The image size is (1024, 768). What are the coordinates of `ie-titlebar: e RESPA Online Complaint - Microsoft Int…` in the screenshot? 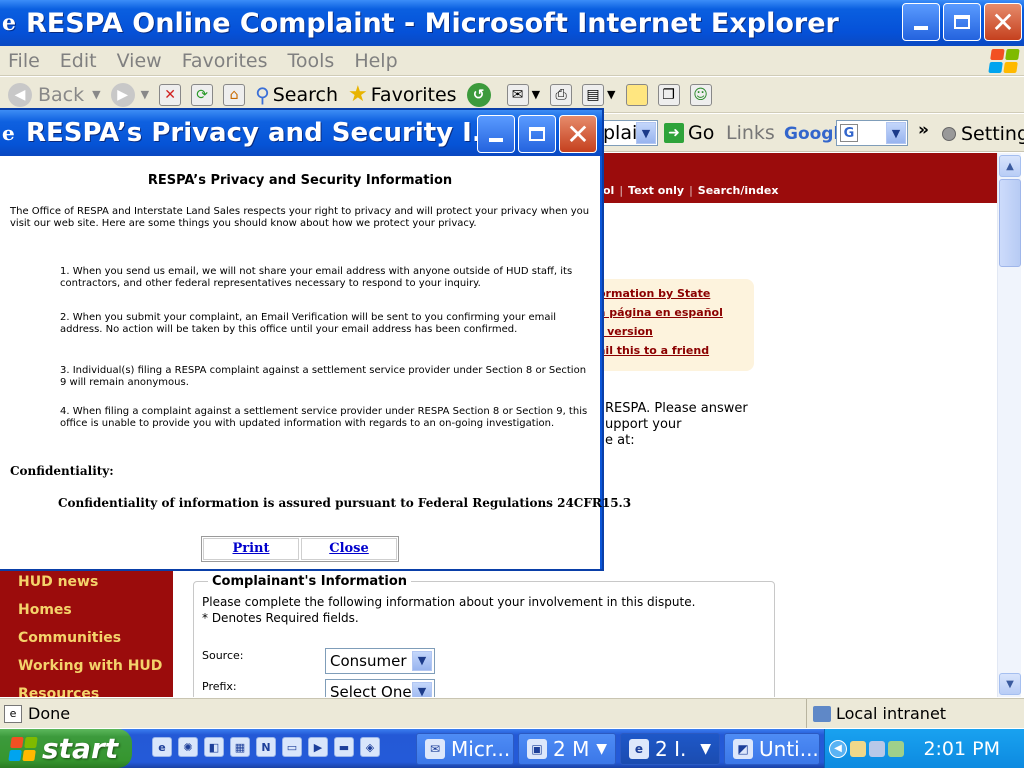 It's located at (512, 23).